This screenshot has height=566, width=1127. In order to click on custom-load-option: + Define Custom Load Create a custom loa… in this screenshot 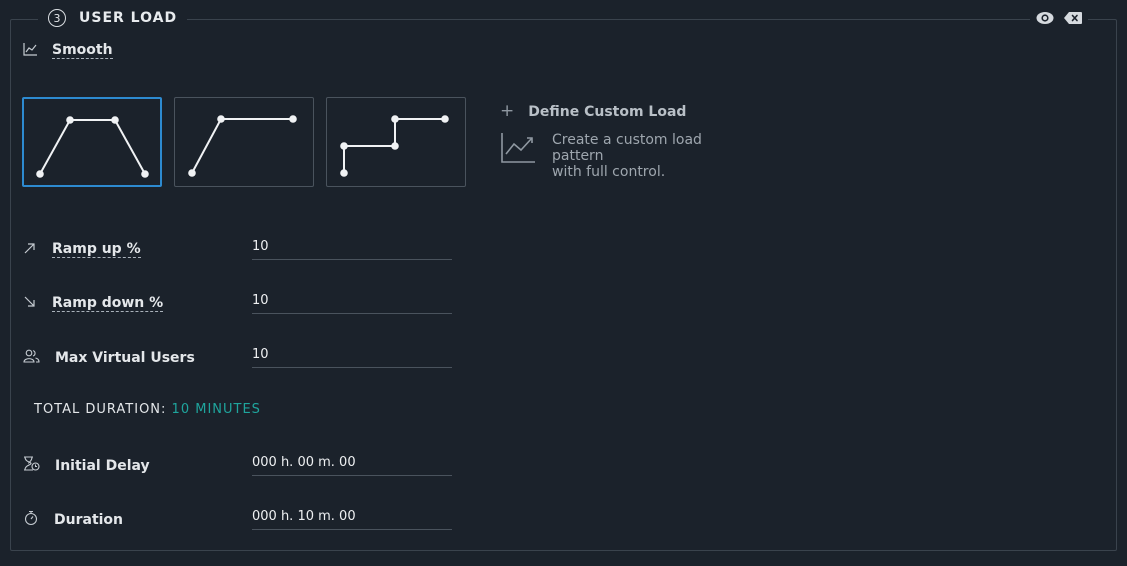, I will do `click(626, 142)`.